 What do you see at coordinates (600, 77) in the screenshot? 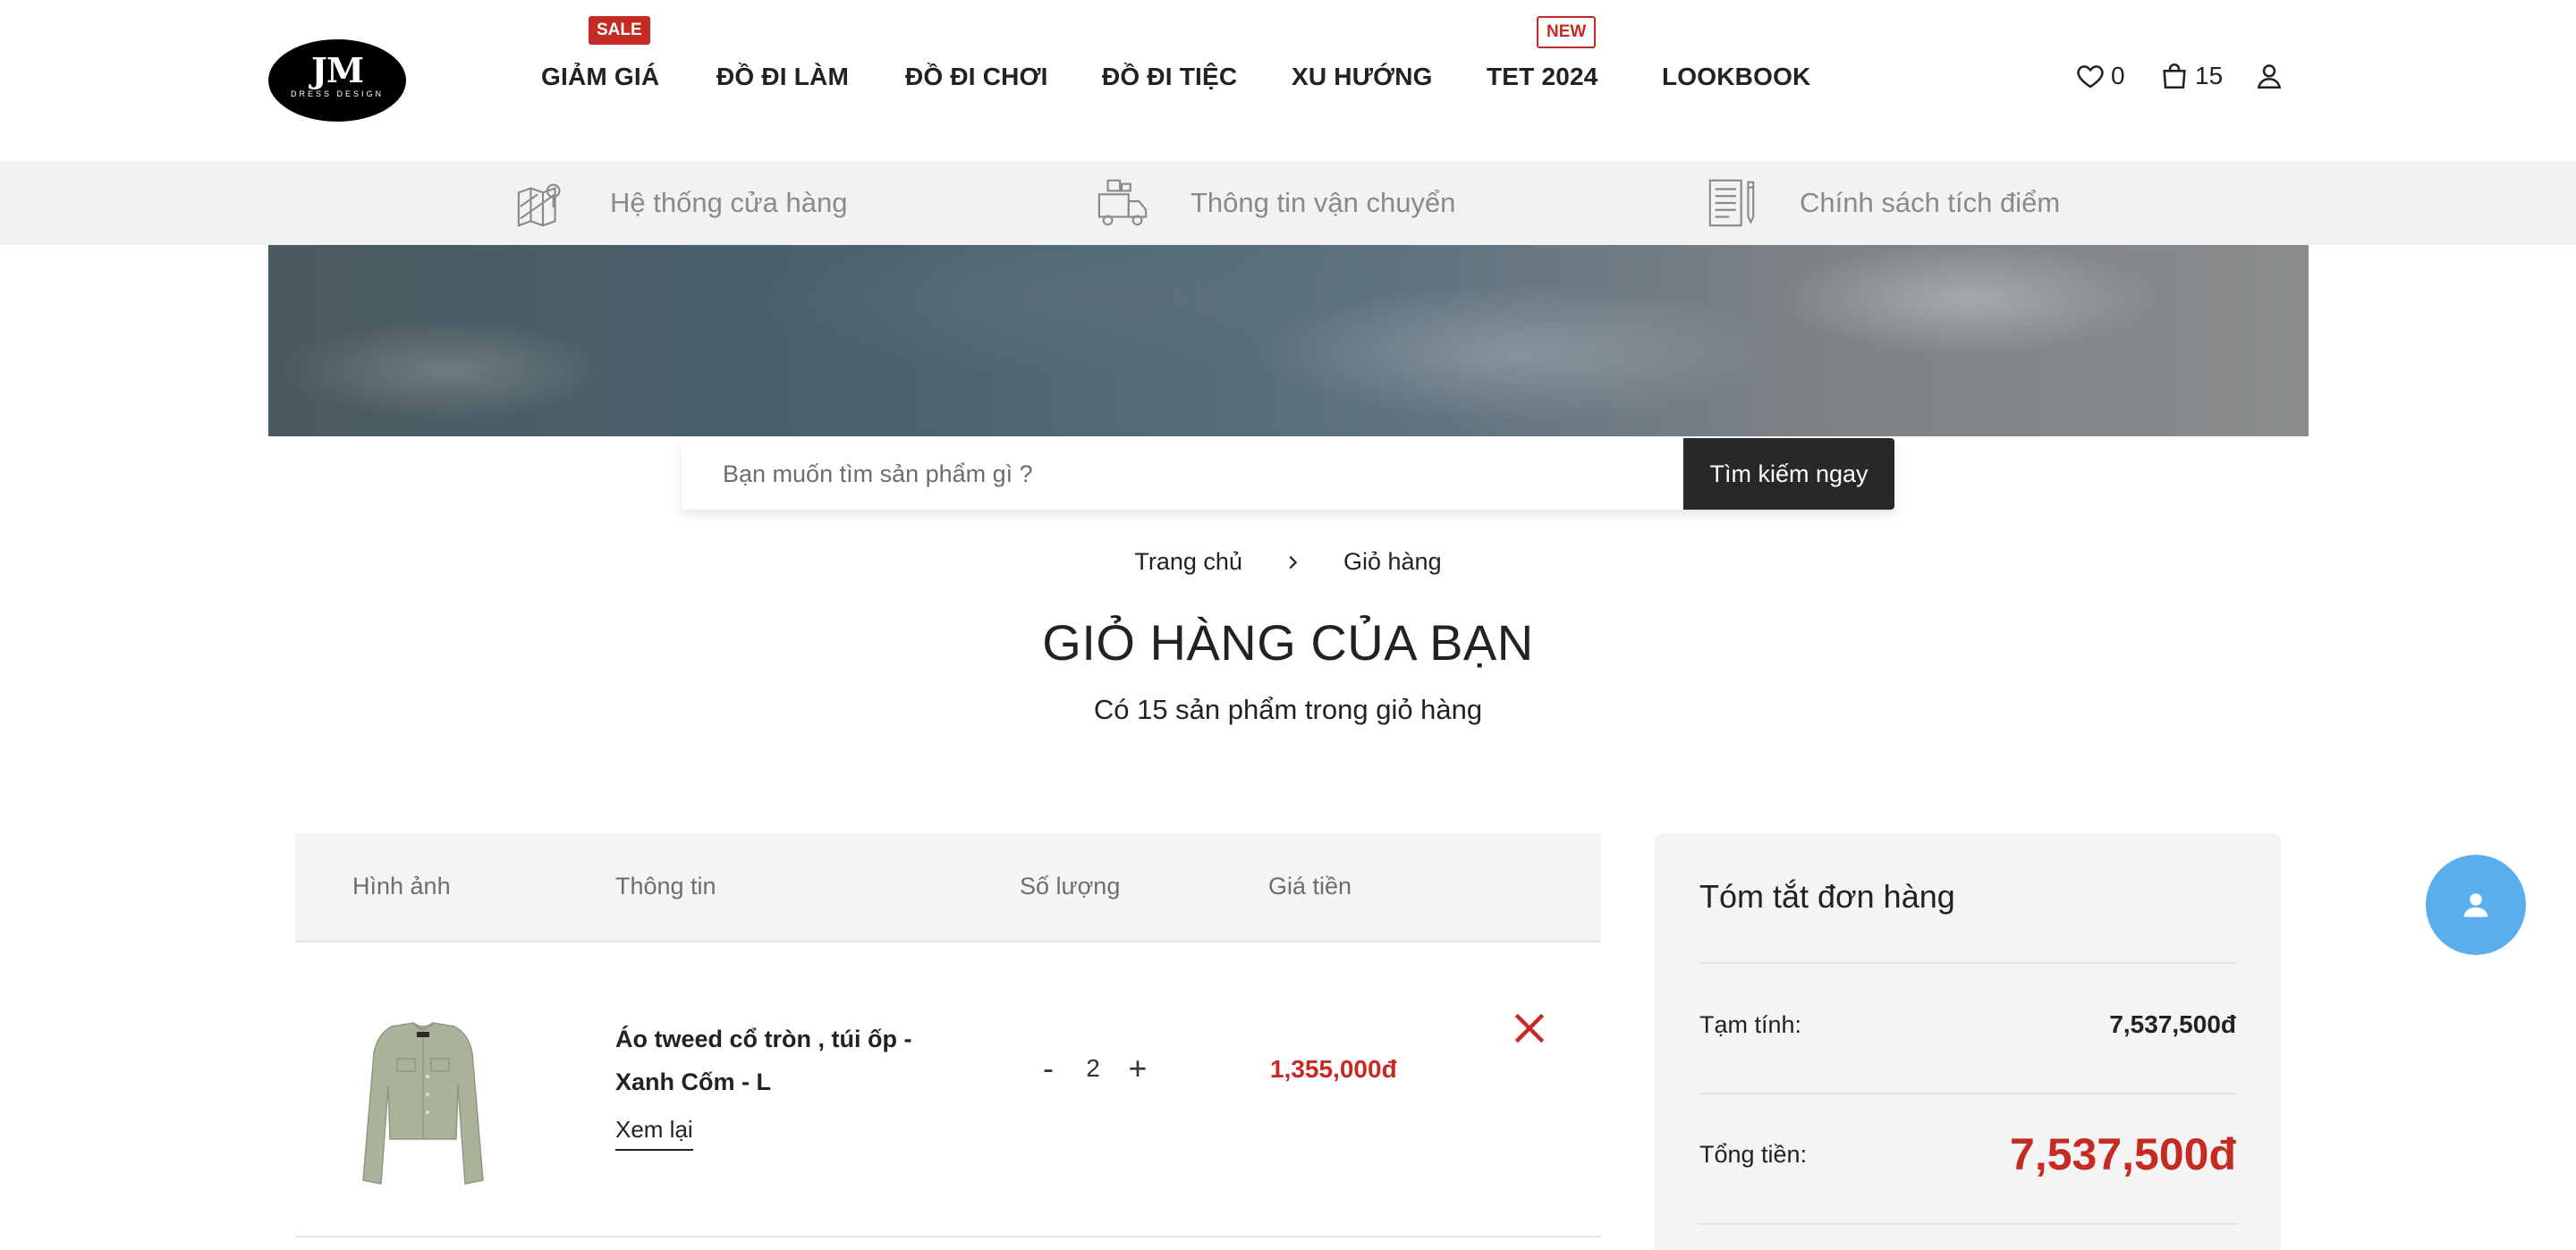
I see `nav-item-sale: GIẢM GIÁ` at bounding box center [600, 77].